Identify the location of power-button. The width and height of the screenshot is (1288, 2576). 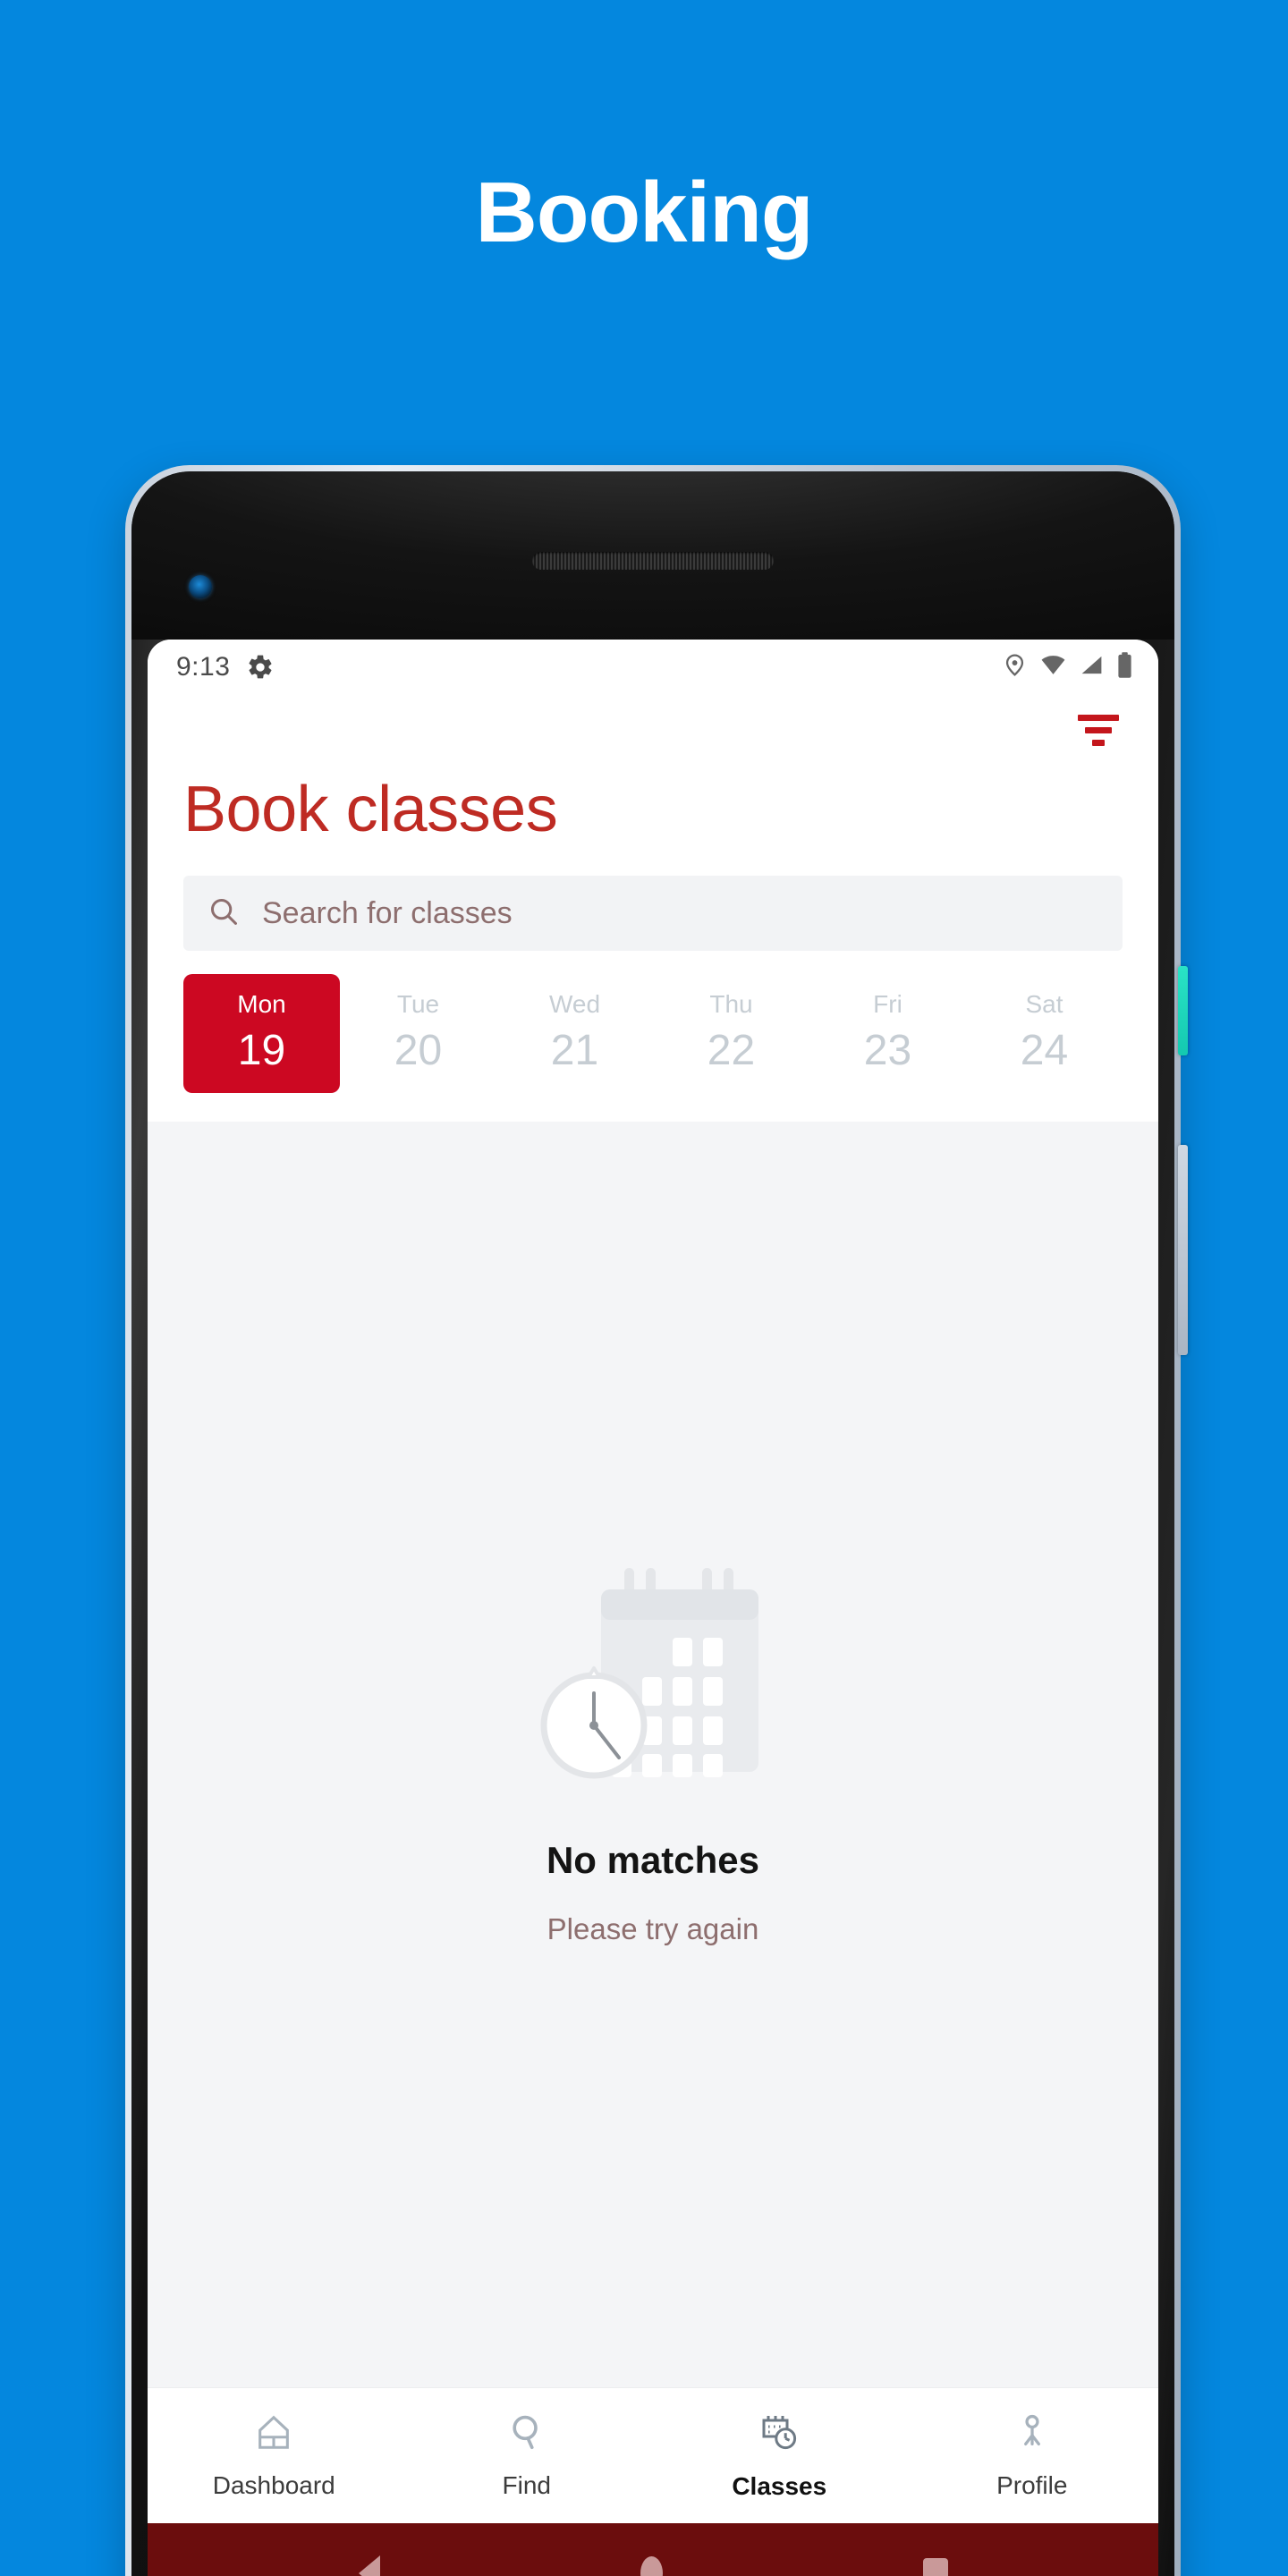
(1183, 1010).